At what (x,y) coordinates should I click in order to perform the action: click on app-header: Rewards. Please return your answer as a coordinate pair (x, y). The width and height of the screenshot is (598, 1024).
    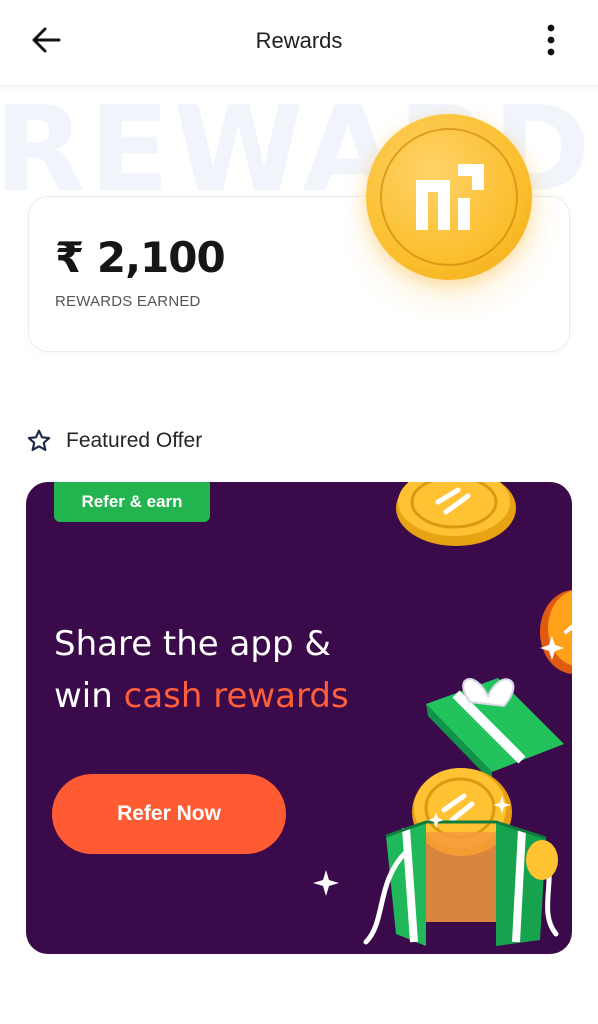
    Looking at the image, I should click on (299, 43).